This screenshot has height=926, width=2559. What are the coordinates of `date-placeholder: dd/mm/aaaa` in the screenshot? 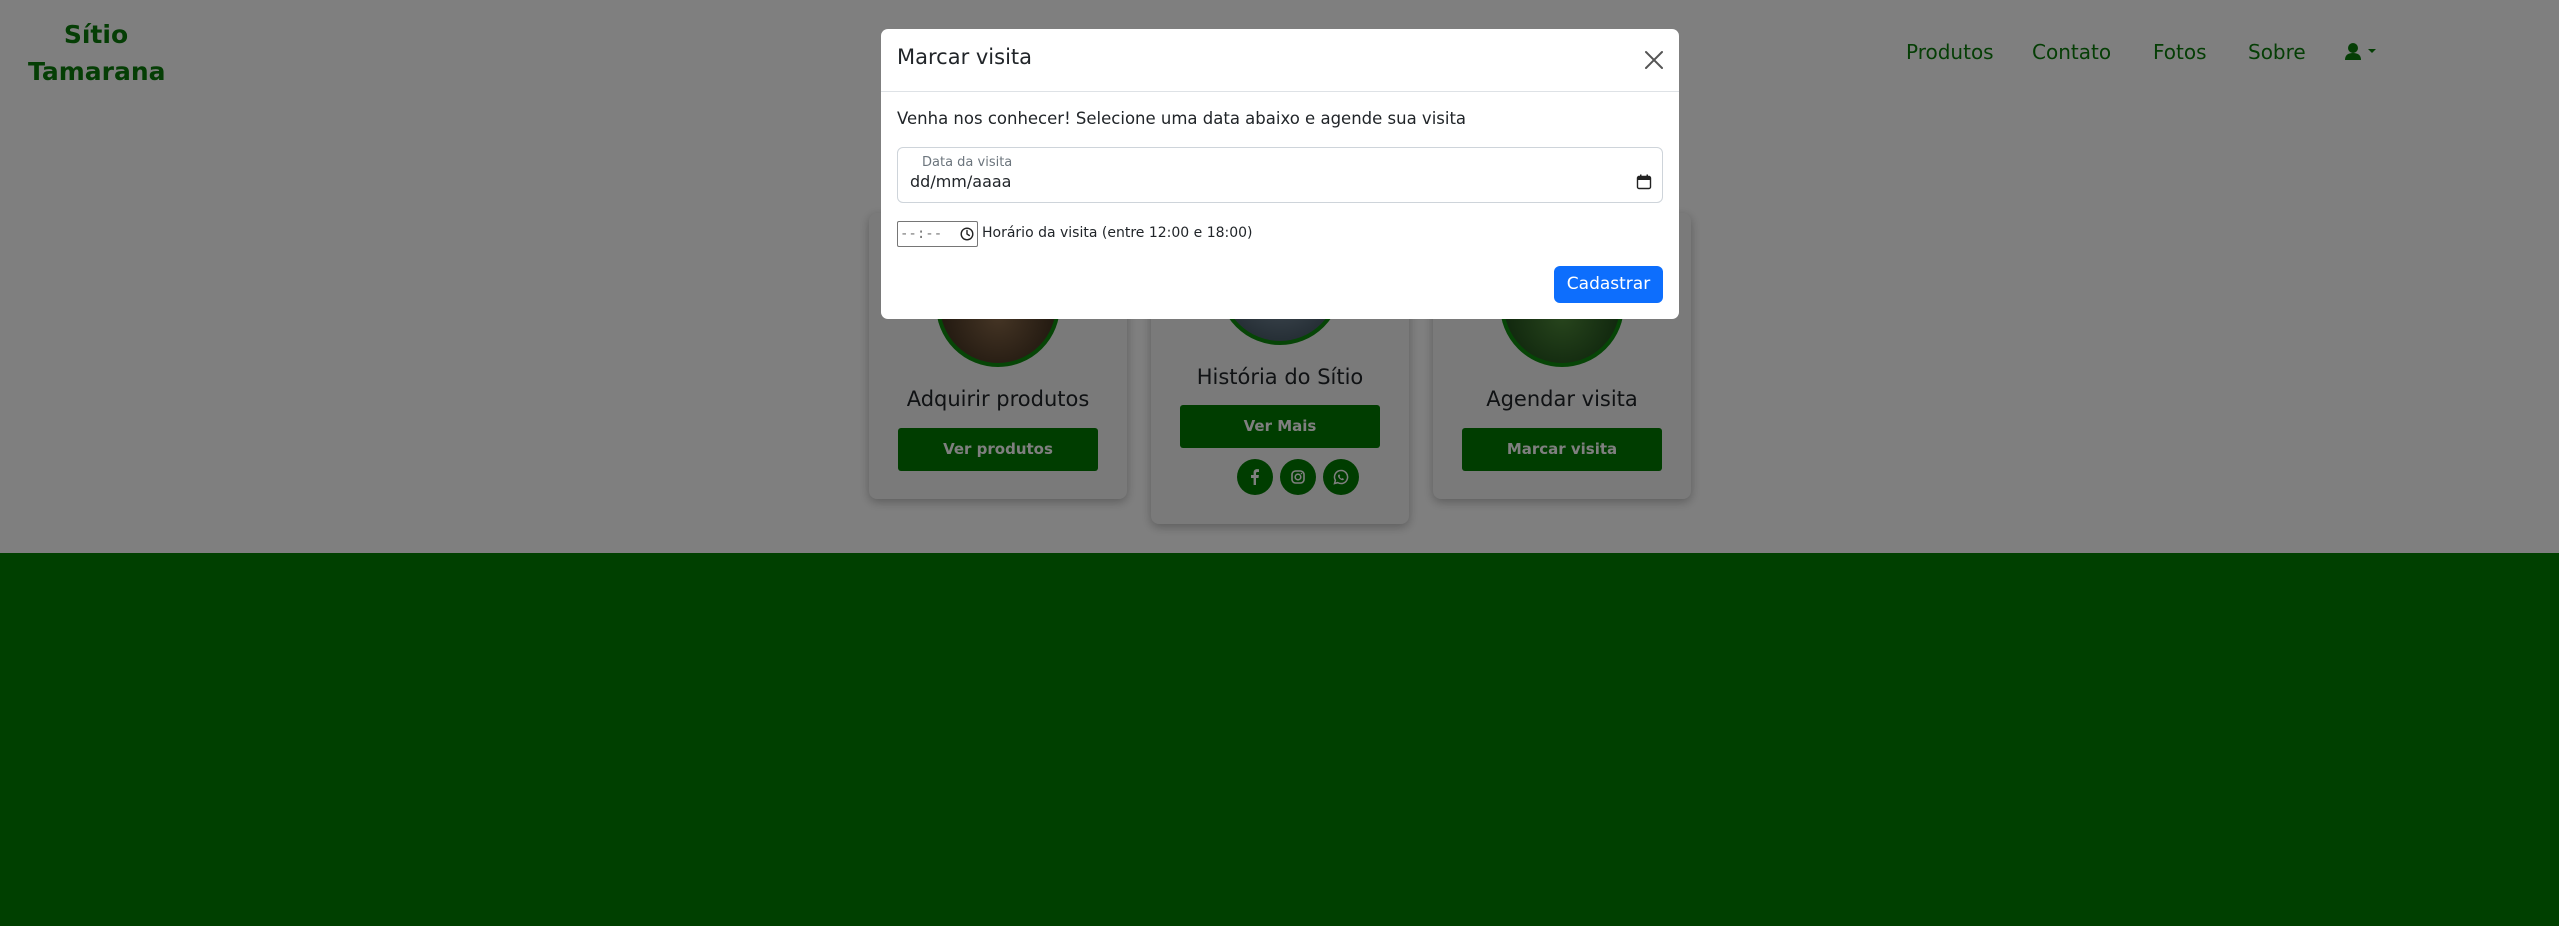 It's located at (961, 181).